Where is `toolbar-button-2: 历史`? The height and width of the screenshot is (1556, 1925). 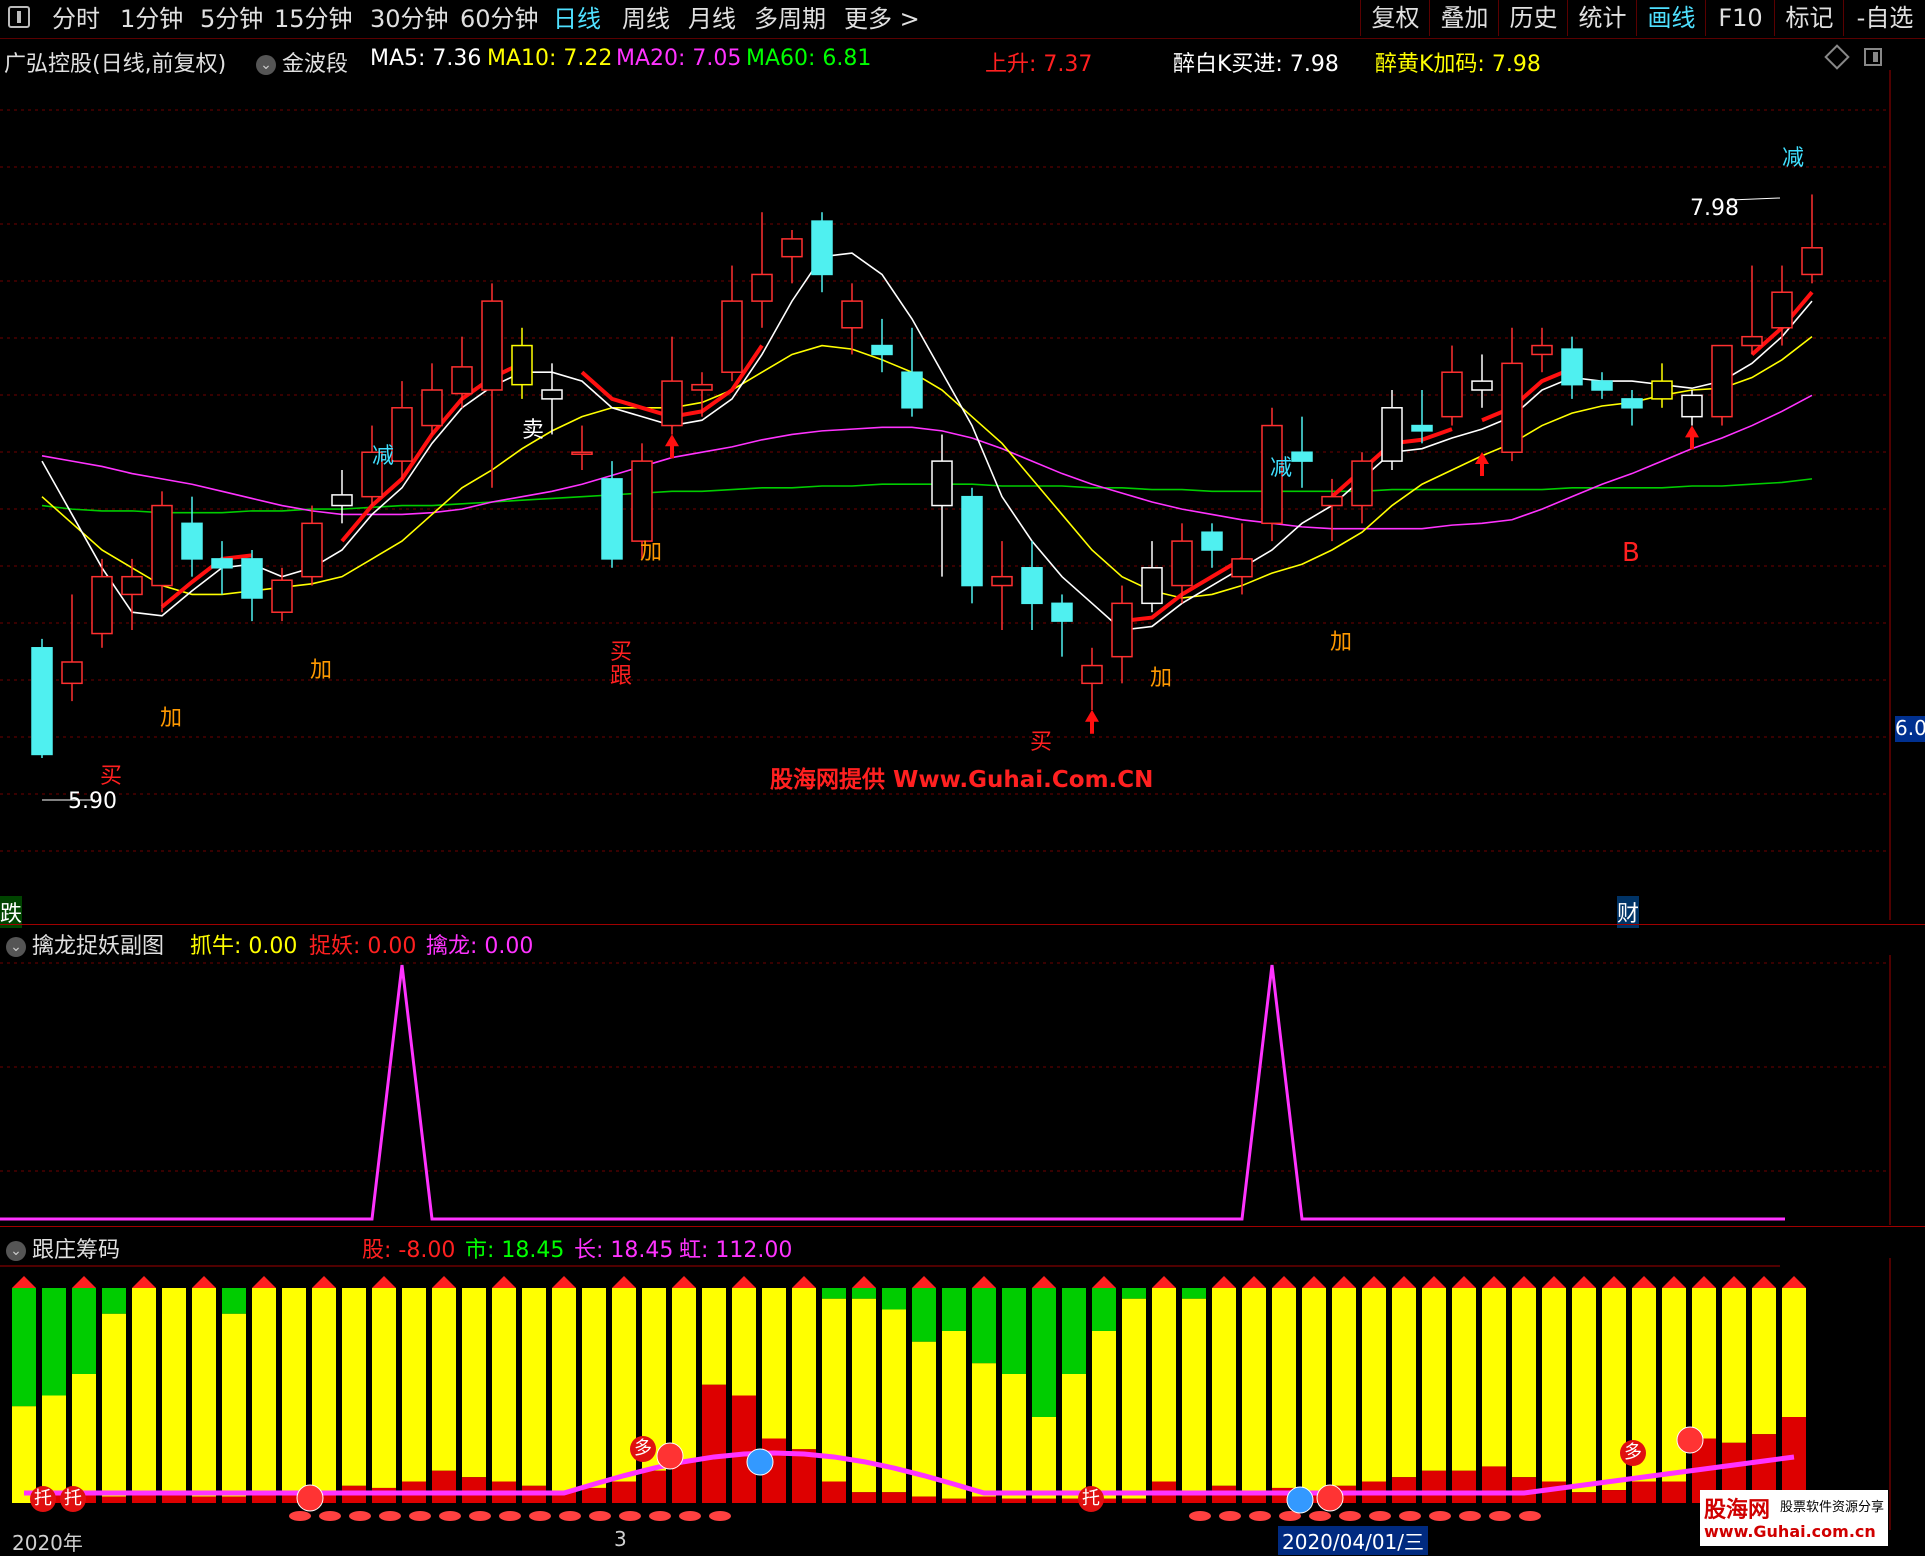 toolbar-button-2: 历史 is located at coordinates (1533, 18).